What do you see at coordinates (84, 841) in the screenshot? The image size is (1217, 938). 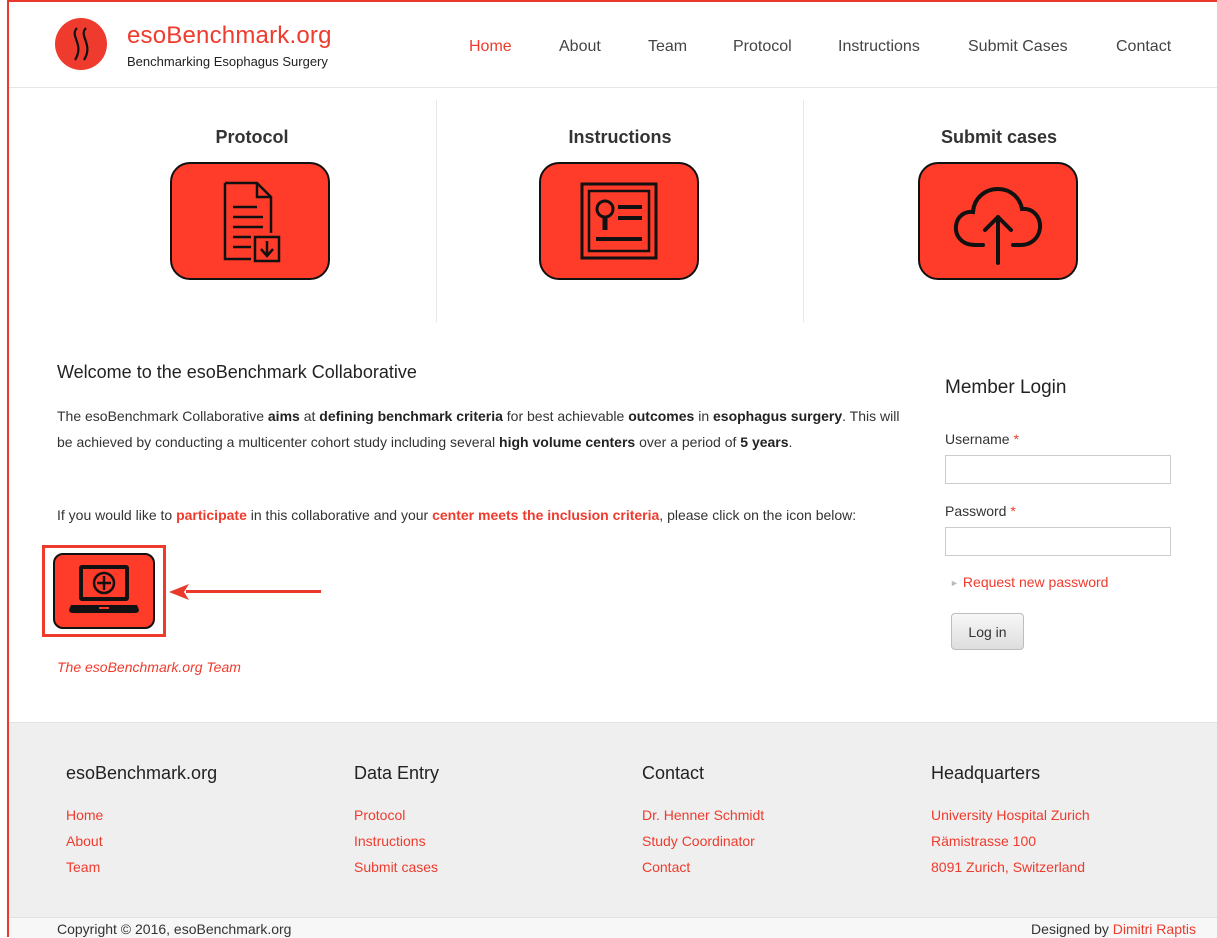 I see `footer-link-about: About` at bounding box center [84, 841].